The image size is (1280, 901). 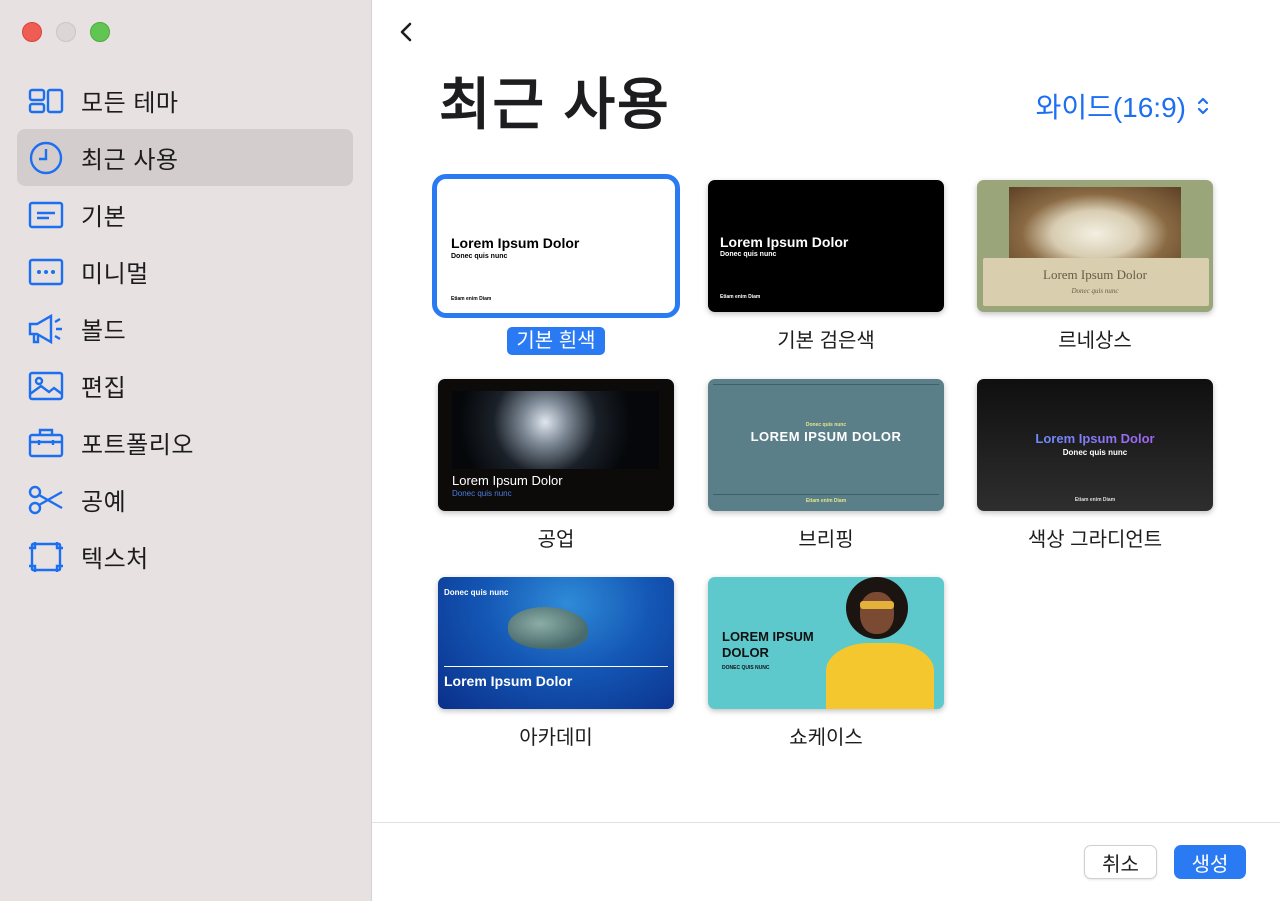 What do you see at coordinates (130, 103) in the screenshot?
I see `sidebar-item-label: 모든 테마` at bounding box center [130, 103].